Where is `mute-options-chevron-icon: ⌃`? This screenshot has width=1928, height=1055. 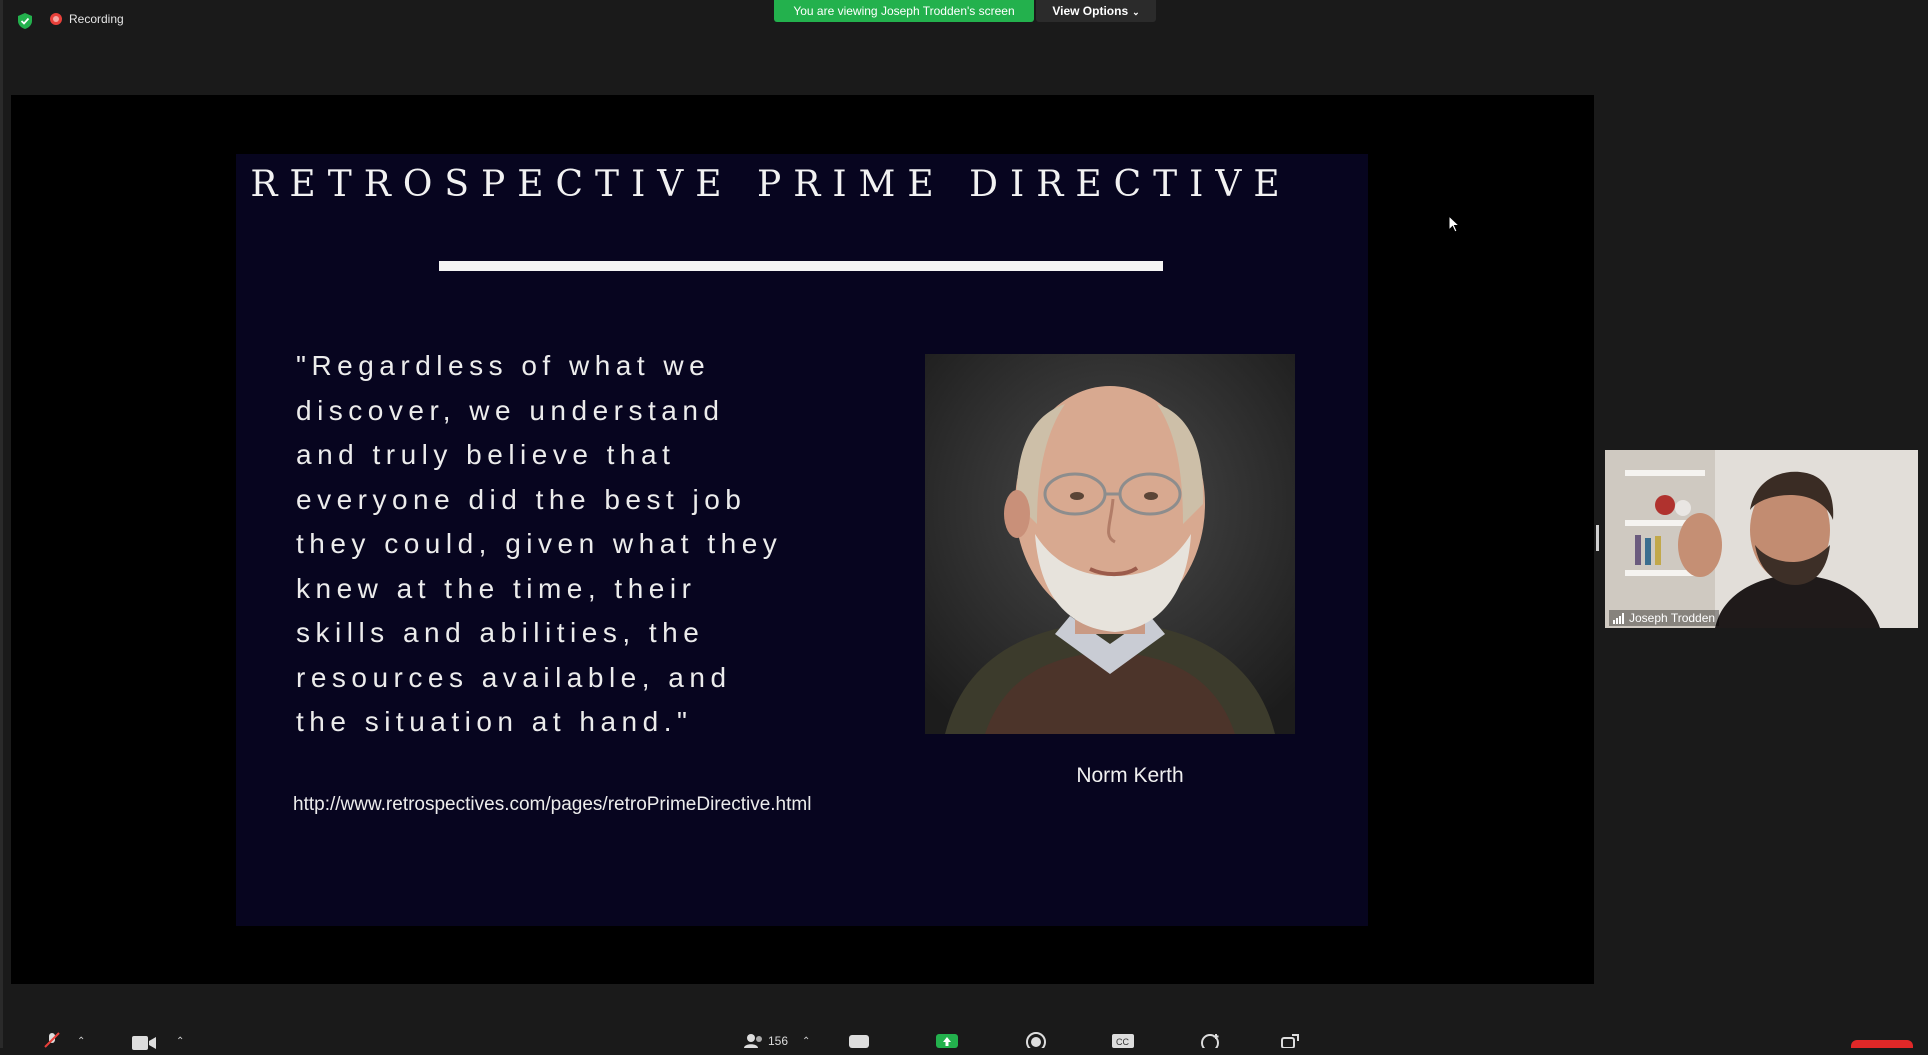
mute-options-chevron-icon: ⌃ is located at coordinates (81, 1041).